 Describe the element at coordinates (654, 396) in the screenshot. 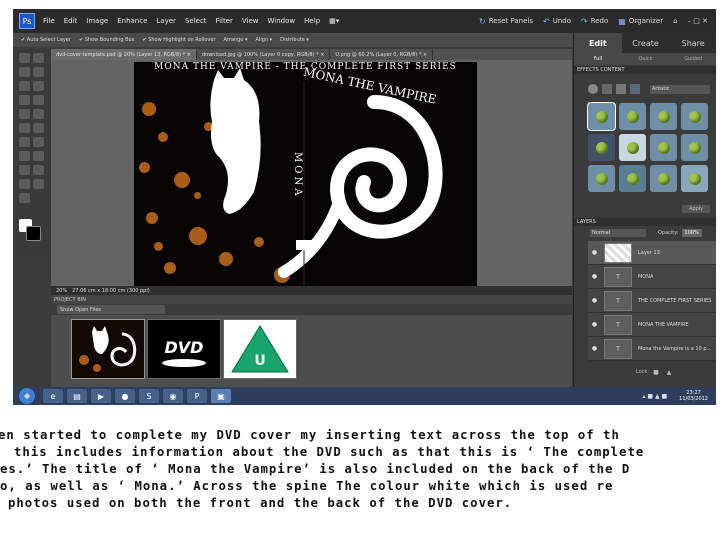

I see `tray-icons: ▴ ■ ▲ ■` at that location.